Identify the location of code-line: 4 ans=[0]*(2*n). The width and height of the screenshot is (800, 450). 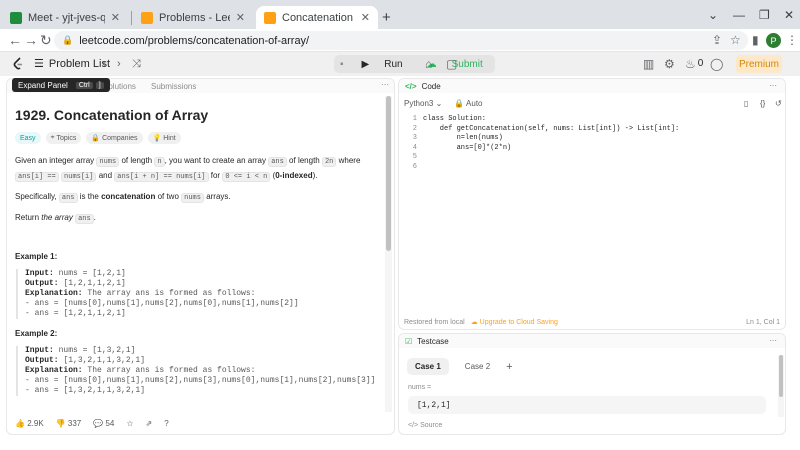
(592, 149).